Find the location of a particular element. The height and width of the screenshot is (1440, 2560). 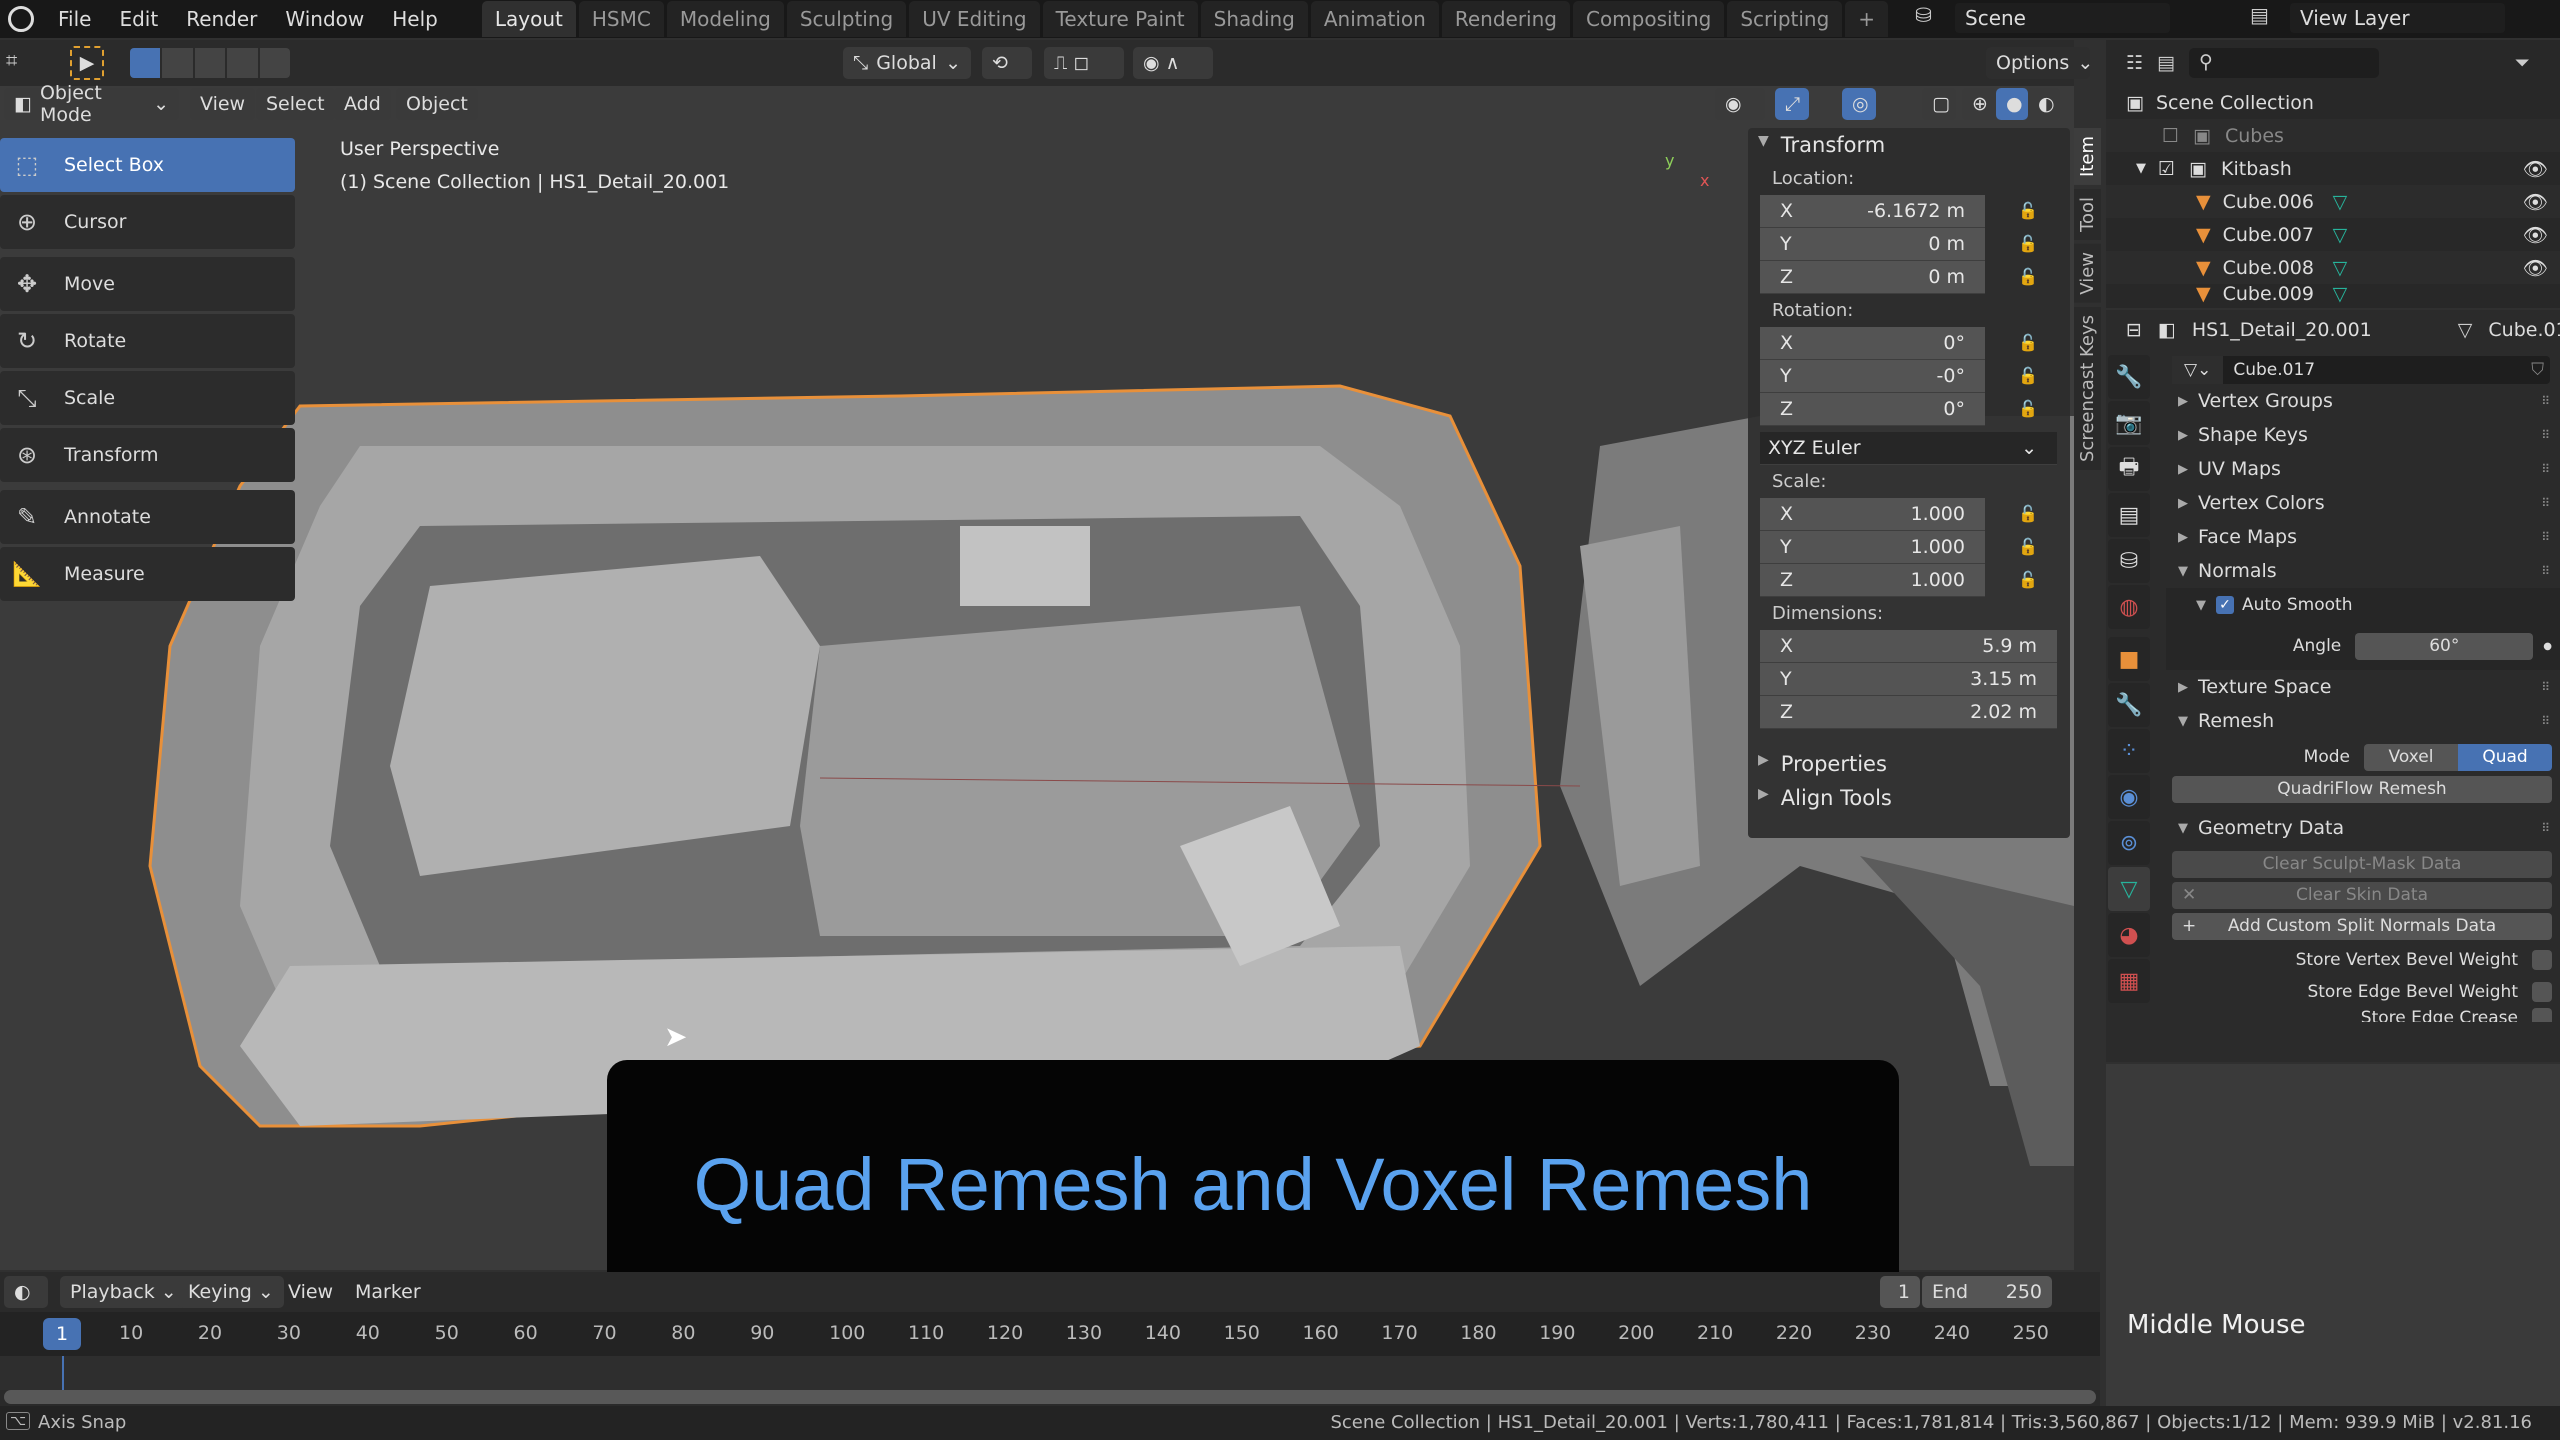

overlay-toggle-icon: ◎ is located at coordinates (1859, 104).